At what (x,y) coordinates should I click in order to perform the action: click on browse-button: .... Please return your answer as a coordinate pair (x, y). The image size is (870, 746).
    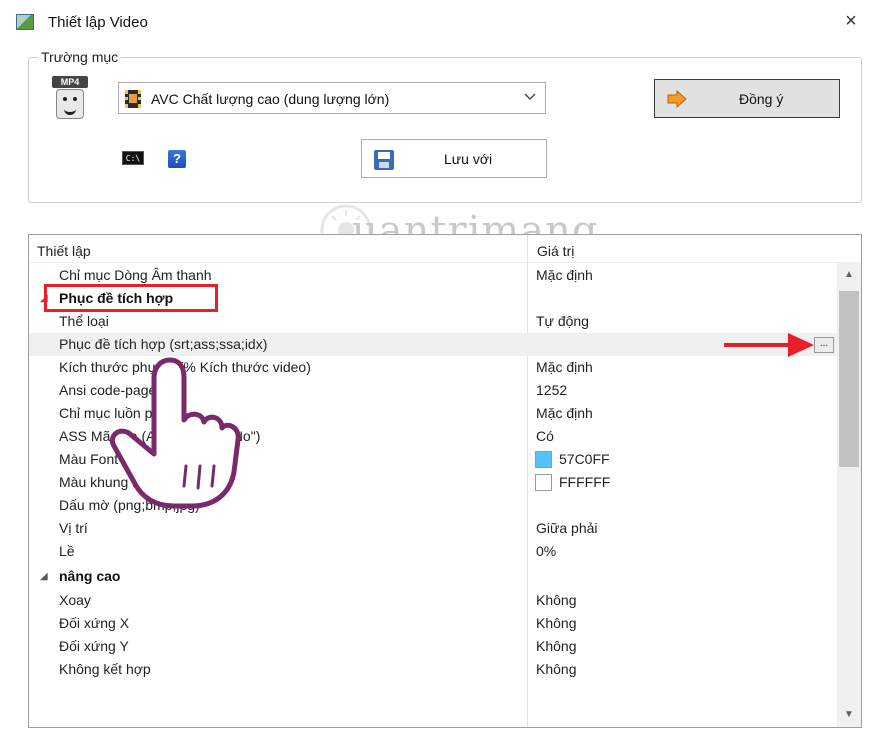
    Looking at the image, I should click on (824, 345).